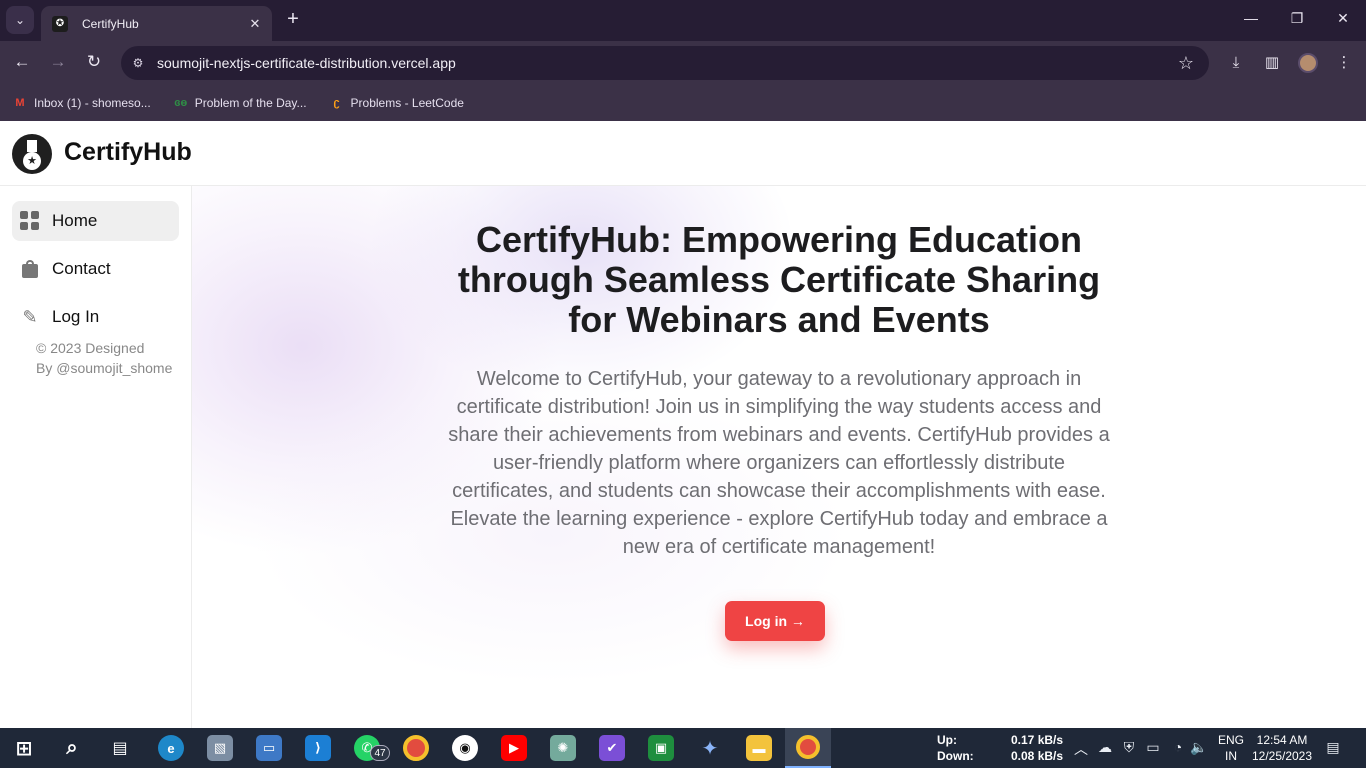  What do you see at coordinates (1251, 18) in the screenshot?
I see `minimize-button: —` at bounding box center [1251, 18].